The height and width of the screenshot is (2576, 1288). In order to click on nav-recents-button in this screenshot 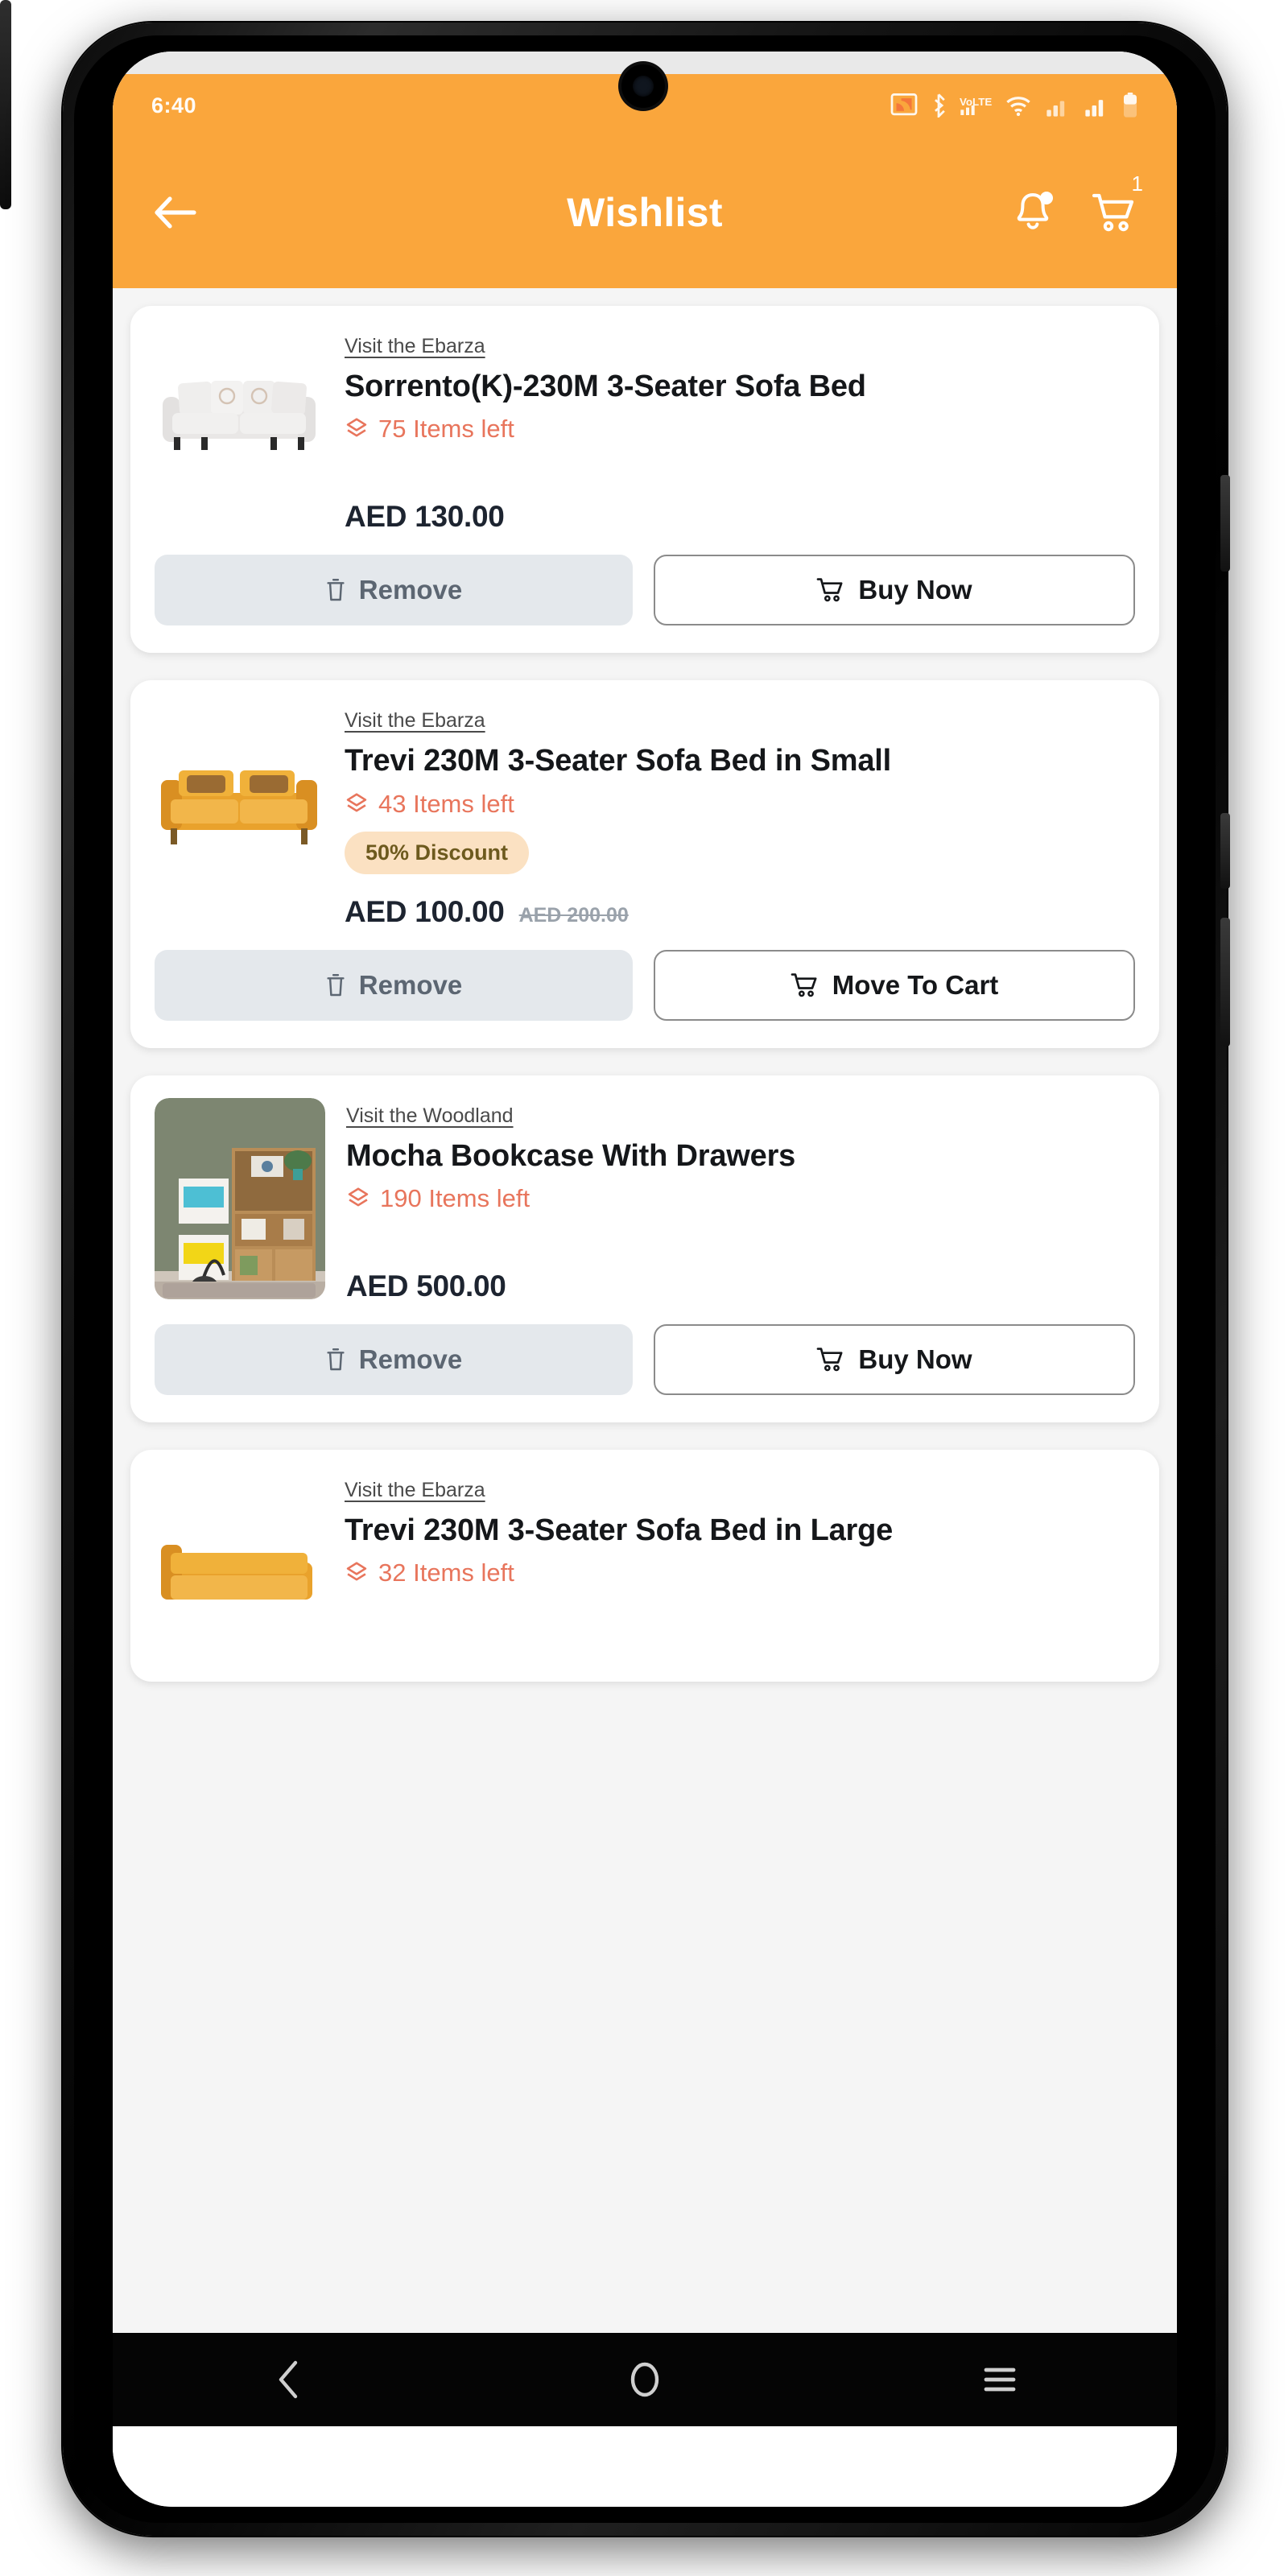, I will do `click(1000, 2379)`.